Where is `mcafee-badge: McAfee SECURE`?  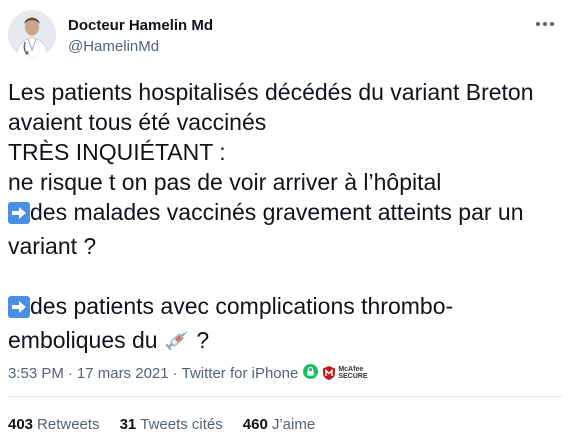
mcafee-badge: McAfee SECURE is located at coordinates (345, 373).